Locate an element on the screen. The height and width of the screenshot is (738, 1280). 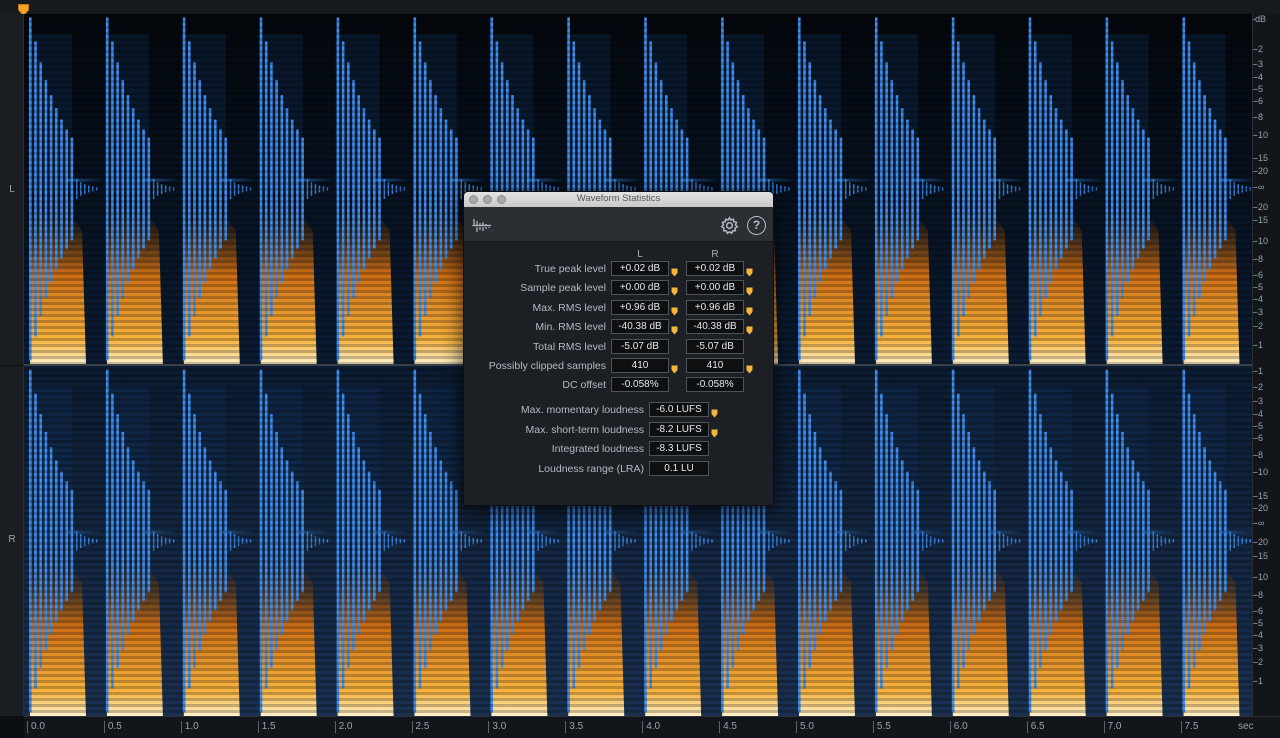
gear-icon is located at coordinates (729, 225).